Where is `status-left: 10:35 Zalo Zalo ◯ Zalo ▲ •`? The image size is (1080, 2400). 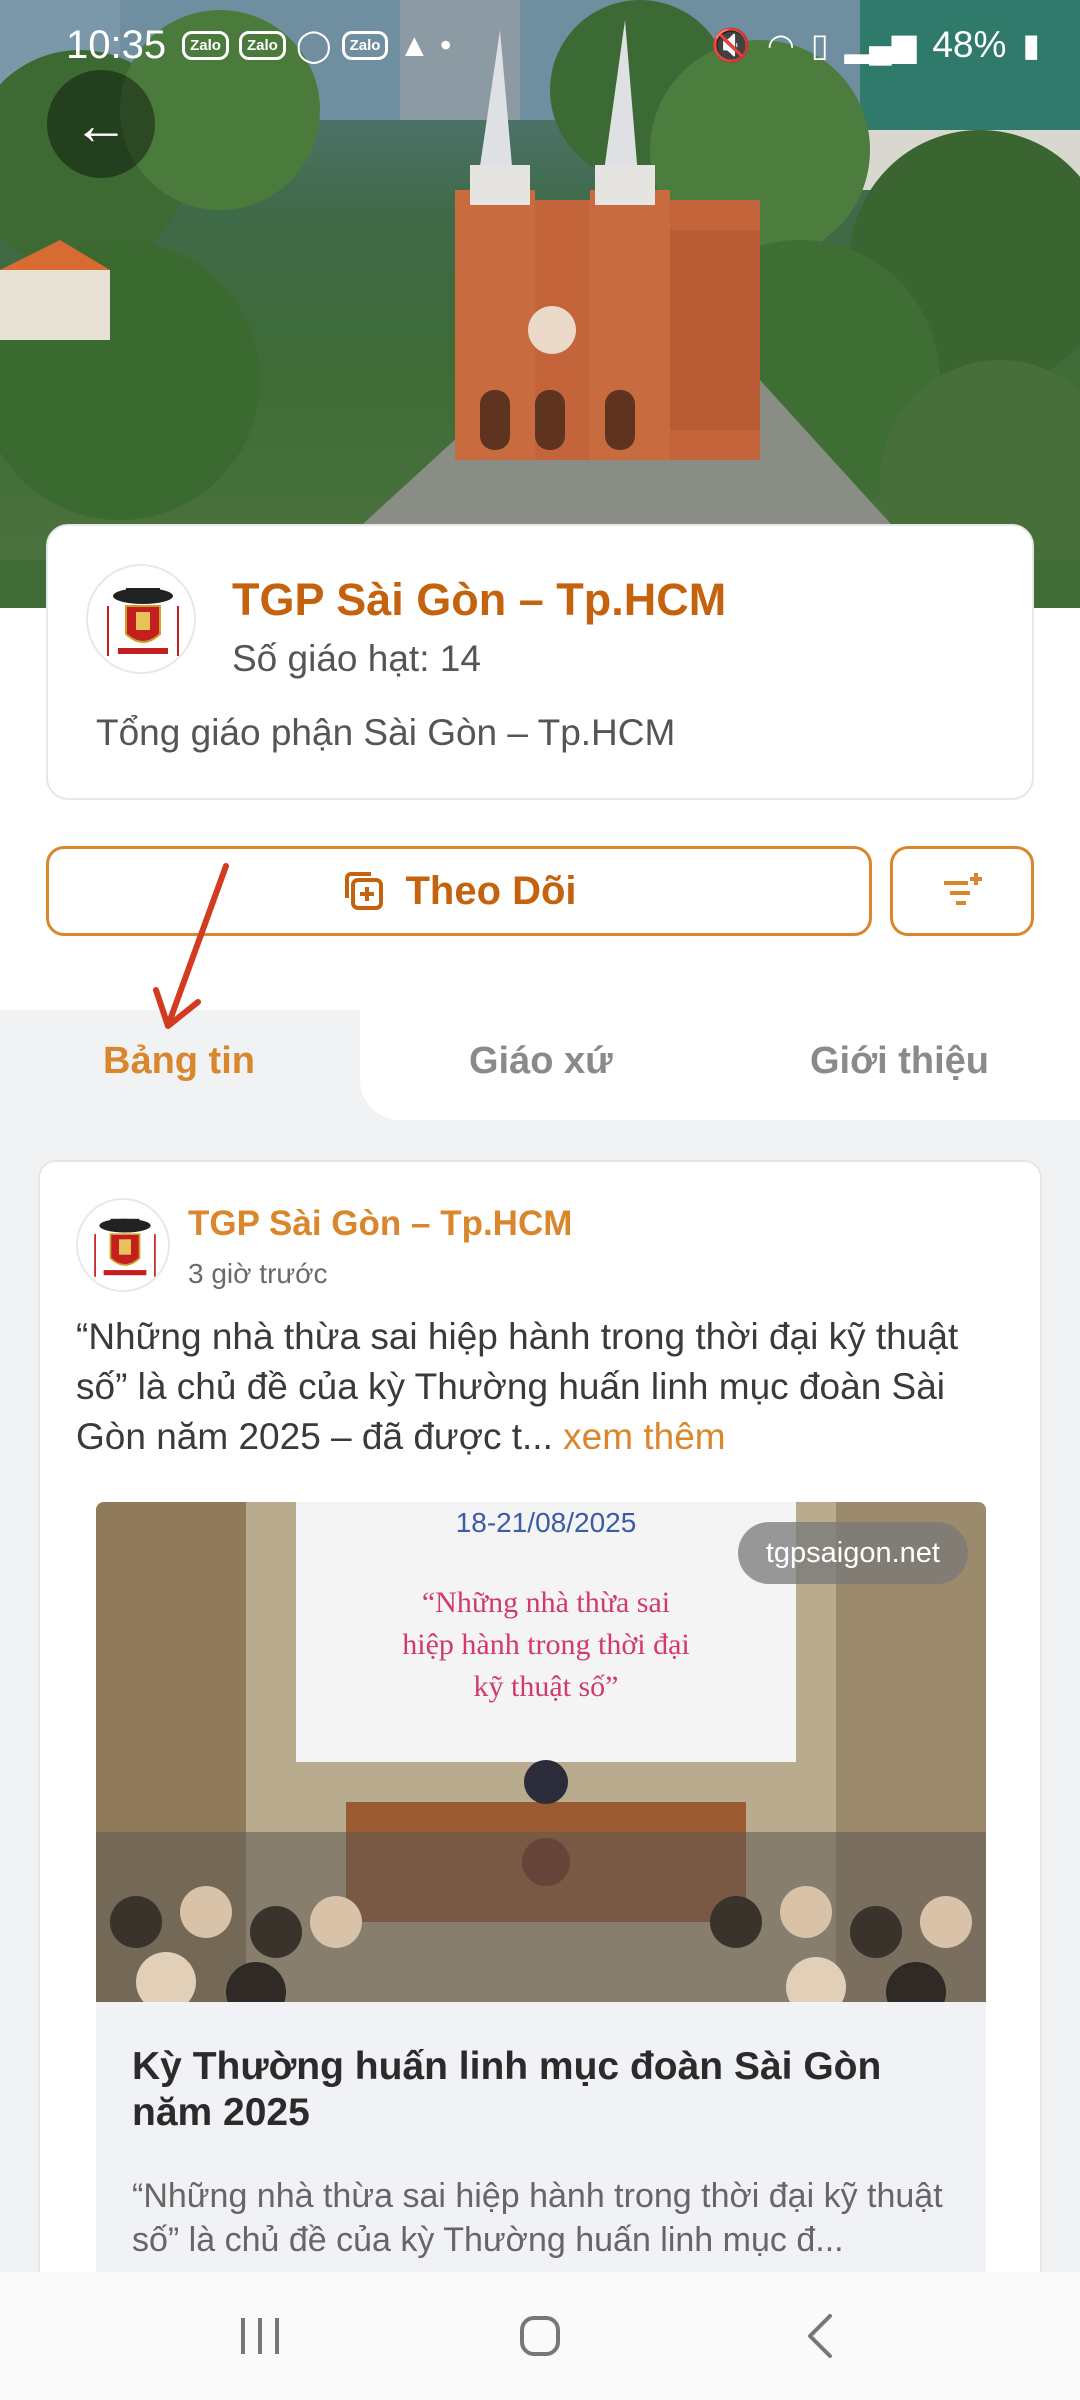
status-left: 10:35 Zalo Zalo ◯ Zalo ▲ • is located at coordinates (258, 45).